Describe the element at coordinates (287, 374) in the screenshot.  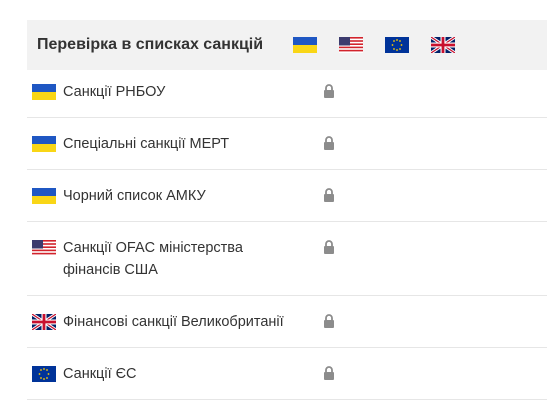
I see `sanctions-row-eu: Санкції ЄС` at that location.